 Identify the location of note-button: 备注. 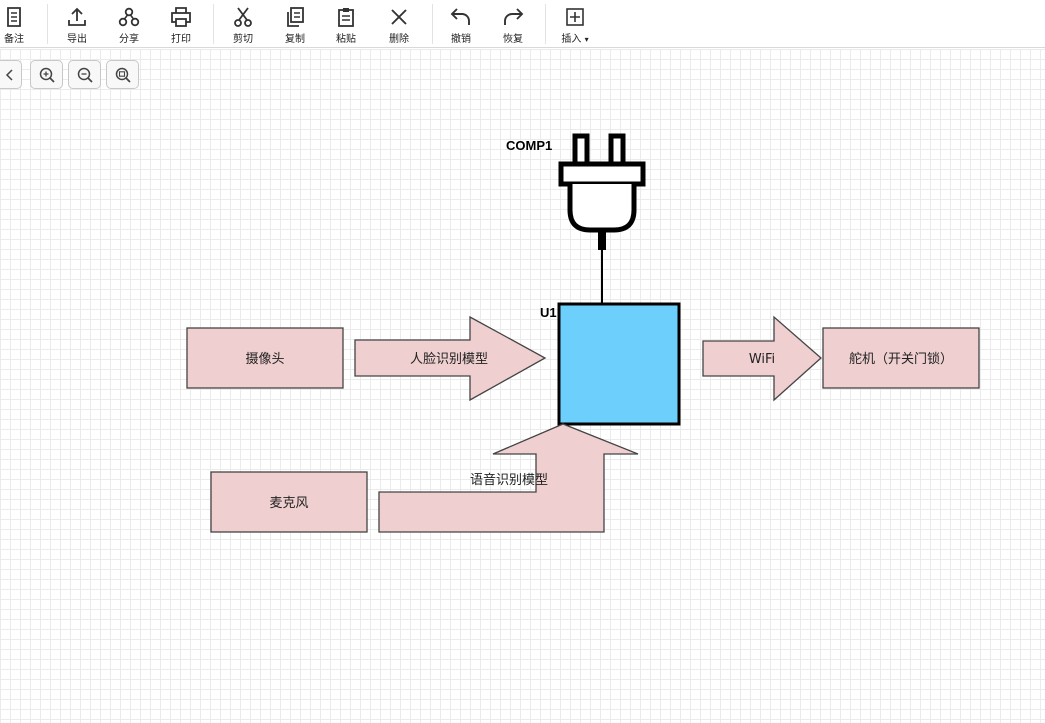
(18, 26).